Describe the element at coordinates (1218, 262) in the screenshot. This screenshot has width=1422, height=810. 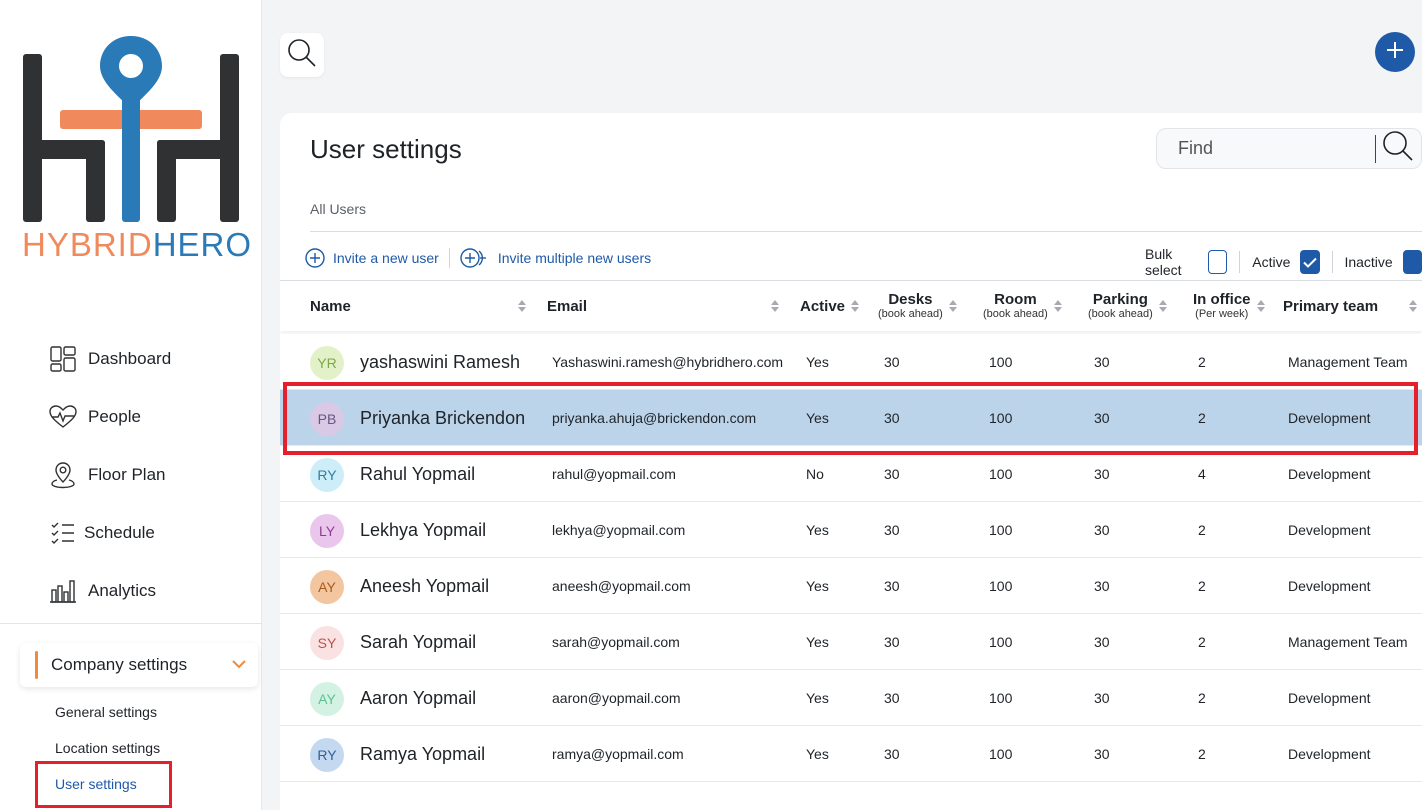
I see `bulk-select-checkbox` at that location.